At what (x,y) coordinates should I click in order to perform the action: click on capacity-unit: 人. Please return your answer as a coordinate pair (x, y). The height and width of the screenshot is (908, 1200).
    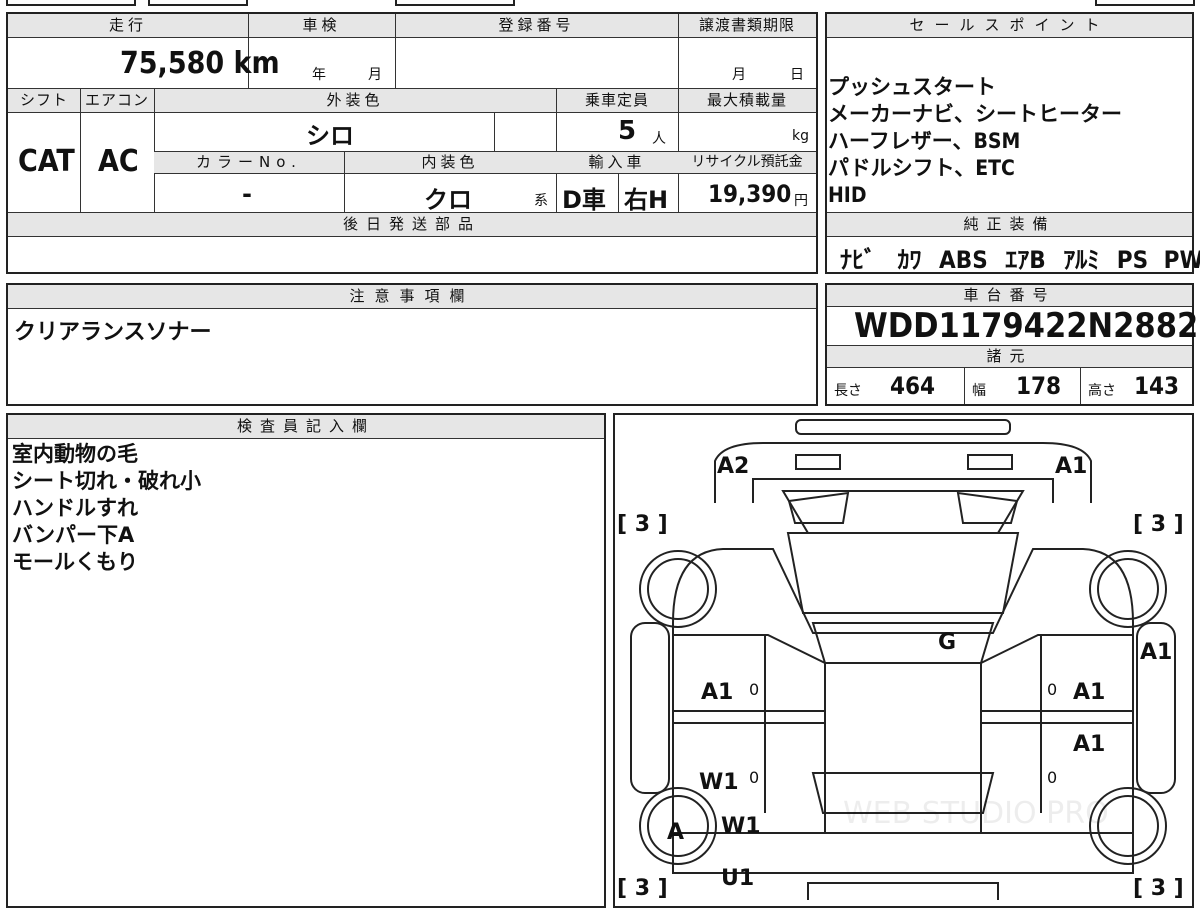
    Looking at the image, I should click on (659, 139).